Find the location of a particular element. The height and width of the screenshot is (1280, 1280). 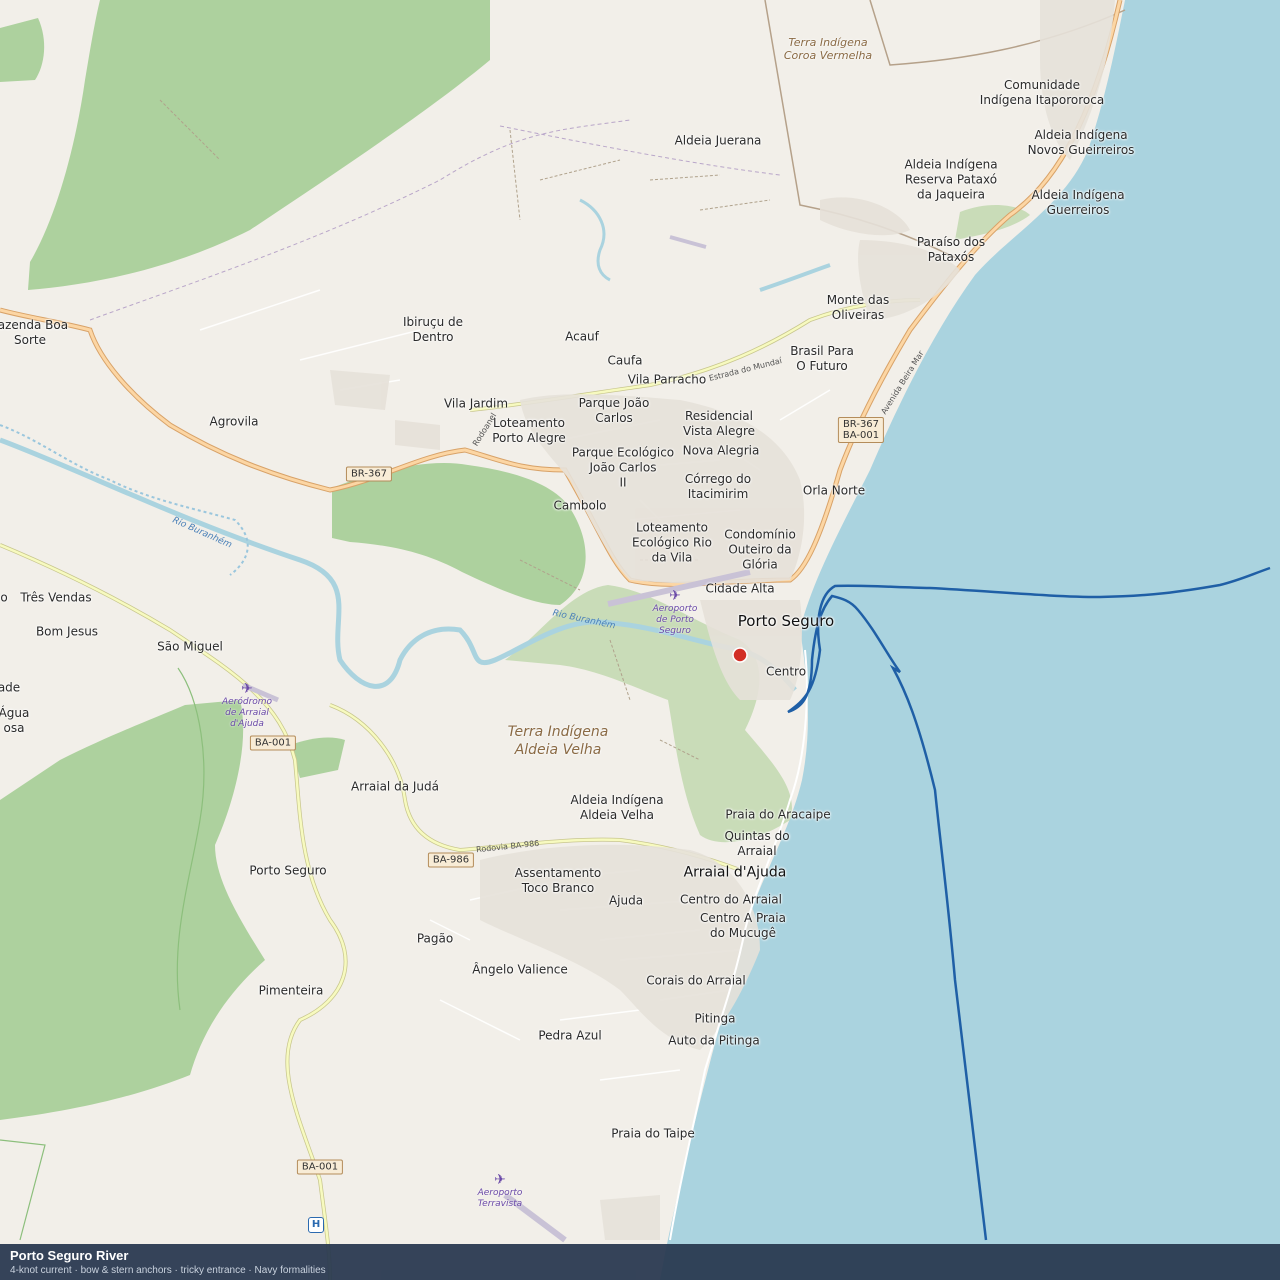

place-label-orla-norte: Orla Norte is located at coordinates (834, 490).